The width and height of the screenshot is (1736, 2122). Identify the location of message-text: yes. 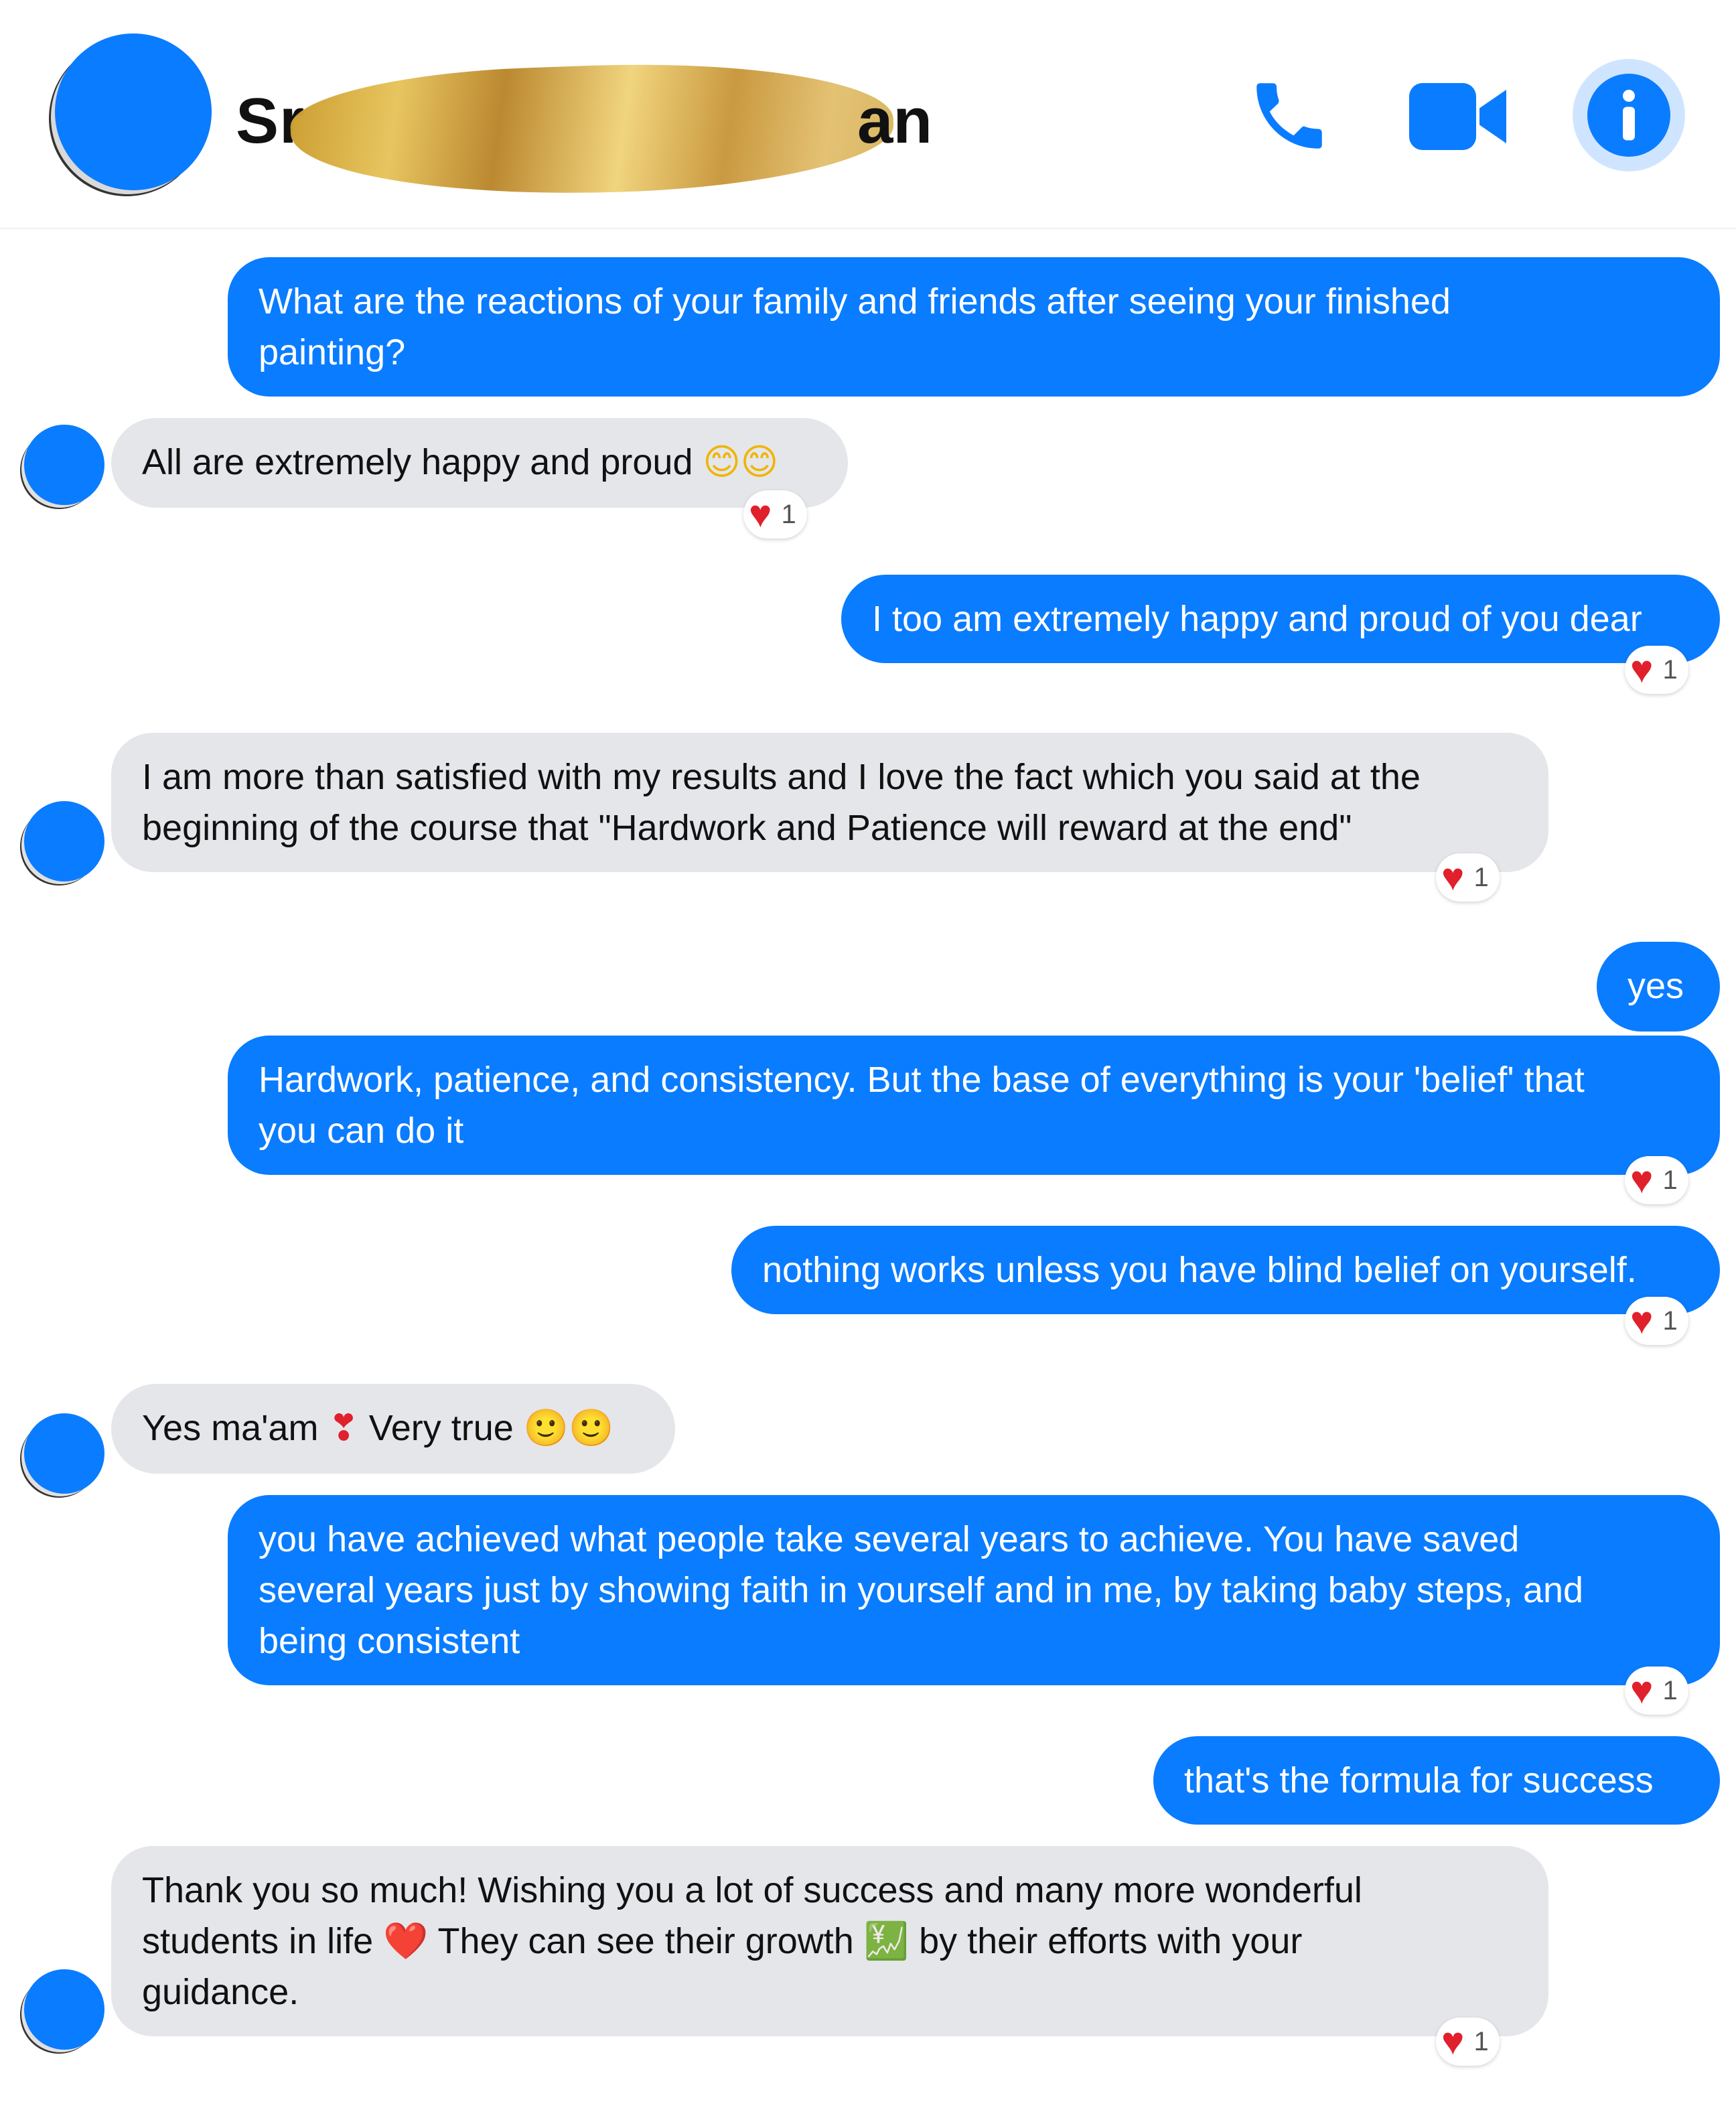
(1656, 986).